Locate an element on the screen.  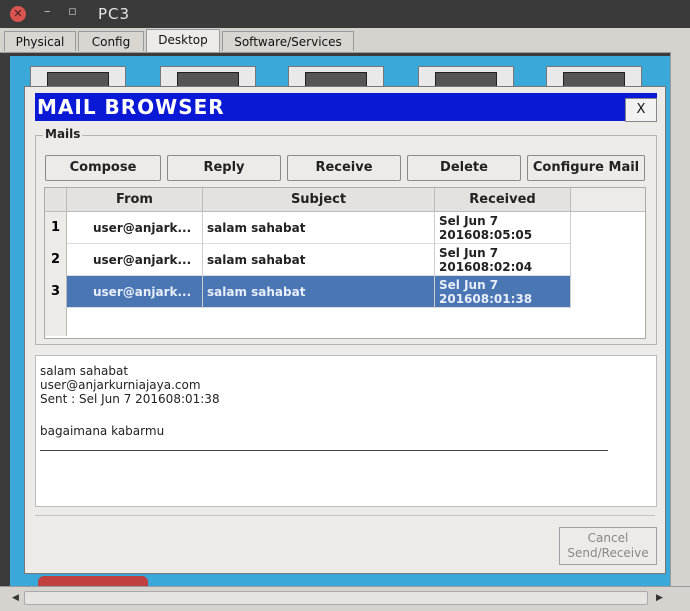
window-titlebar: ✕ – ▫ PC3 is located at coordinates (345, 14).